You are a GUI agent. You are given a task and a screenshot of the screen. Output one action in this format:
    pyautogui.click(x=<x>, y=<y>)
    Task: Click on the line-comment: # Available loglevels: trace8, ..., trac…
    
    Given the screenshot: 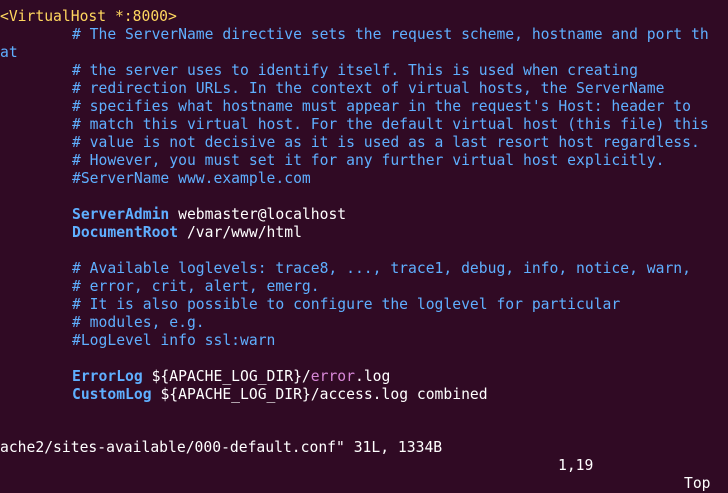 What is the action you would take?
    pyautogui.click(x=381, y=268)
    